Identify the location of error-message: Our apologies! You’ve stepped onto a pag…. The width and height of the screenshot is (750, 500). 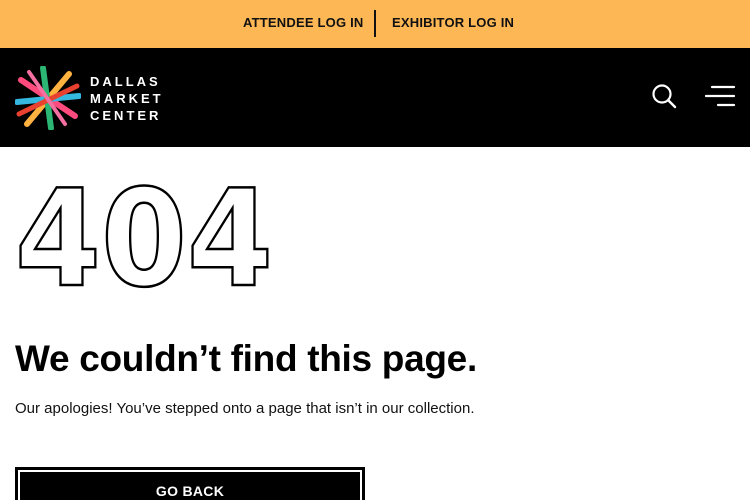
(245, 408).